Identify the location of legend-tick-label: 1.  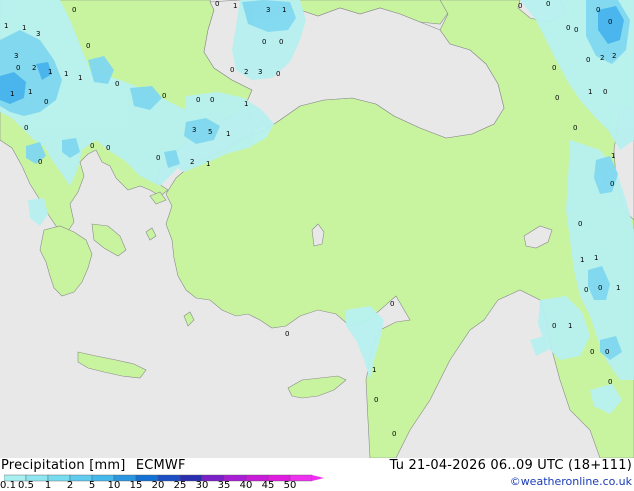
(48, 485).